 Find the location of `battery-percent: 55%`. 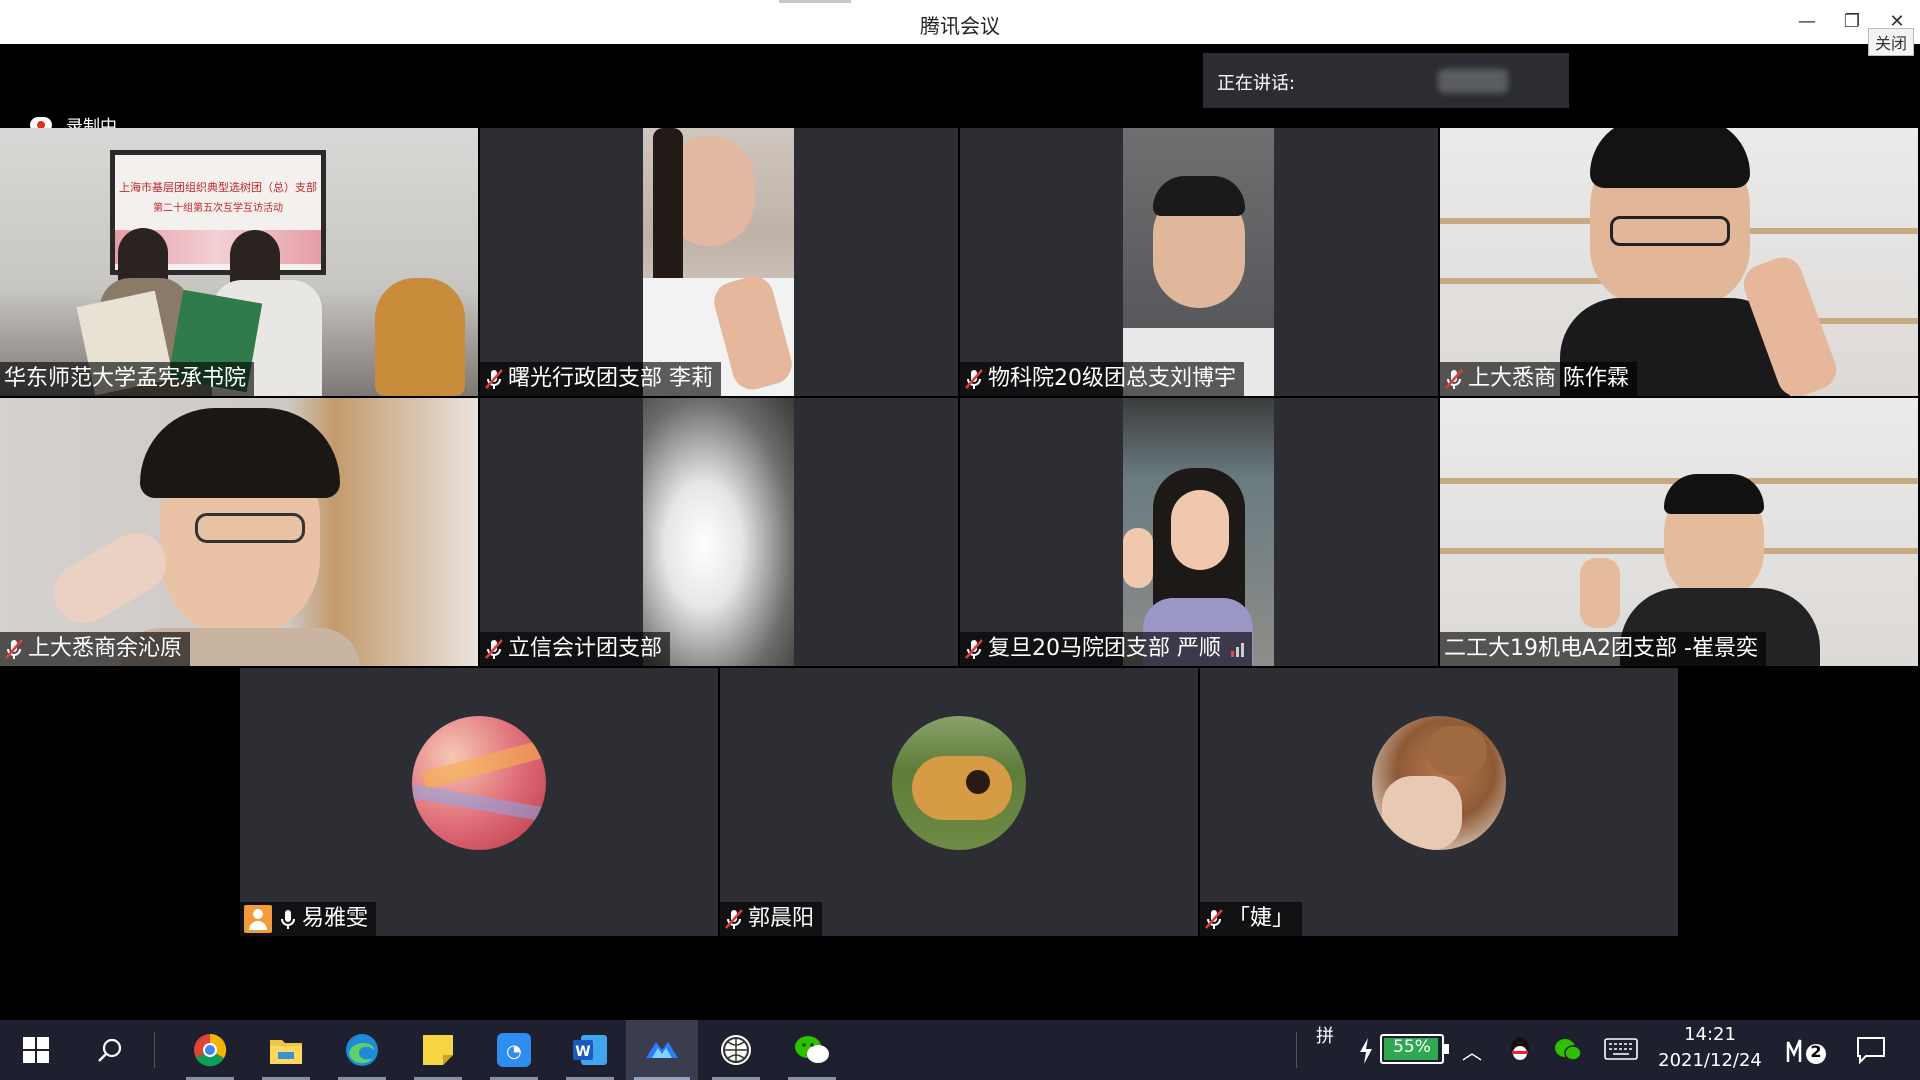

battery-percent: 55% is located at coordinates (1412, 1047).